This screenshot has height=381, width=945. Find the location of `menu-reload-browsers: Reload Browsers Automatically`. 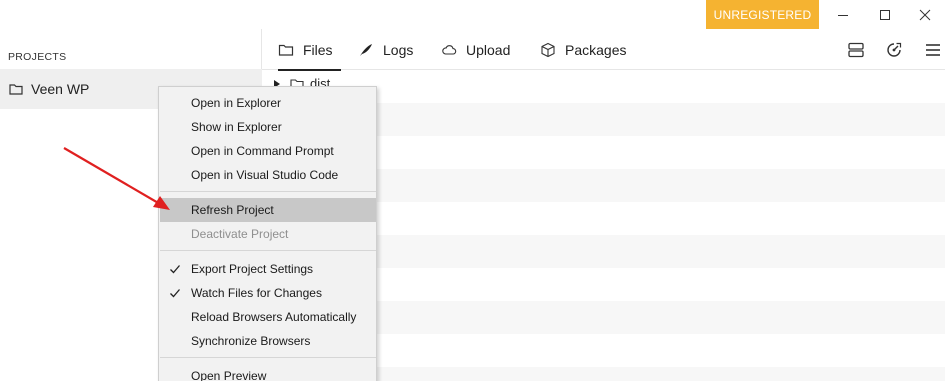

menu-reload-browsers: Reload Browsers Automatically is located at coordinates (268, 317).